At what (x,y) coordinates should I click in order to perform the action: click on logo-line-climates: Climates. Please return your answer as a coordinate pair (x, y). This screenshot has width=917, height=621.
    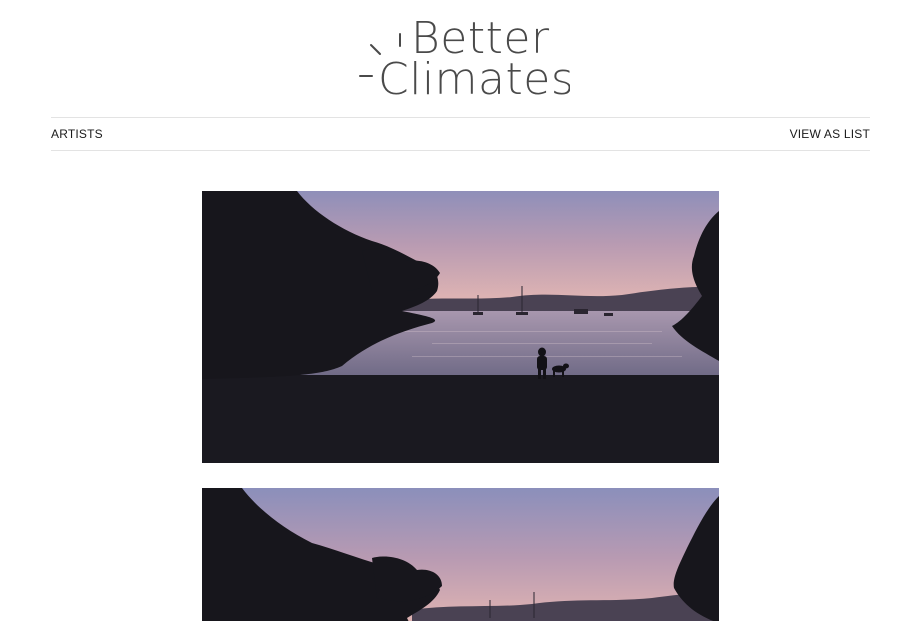
    Looking at the image, I should click on (474, 79).